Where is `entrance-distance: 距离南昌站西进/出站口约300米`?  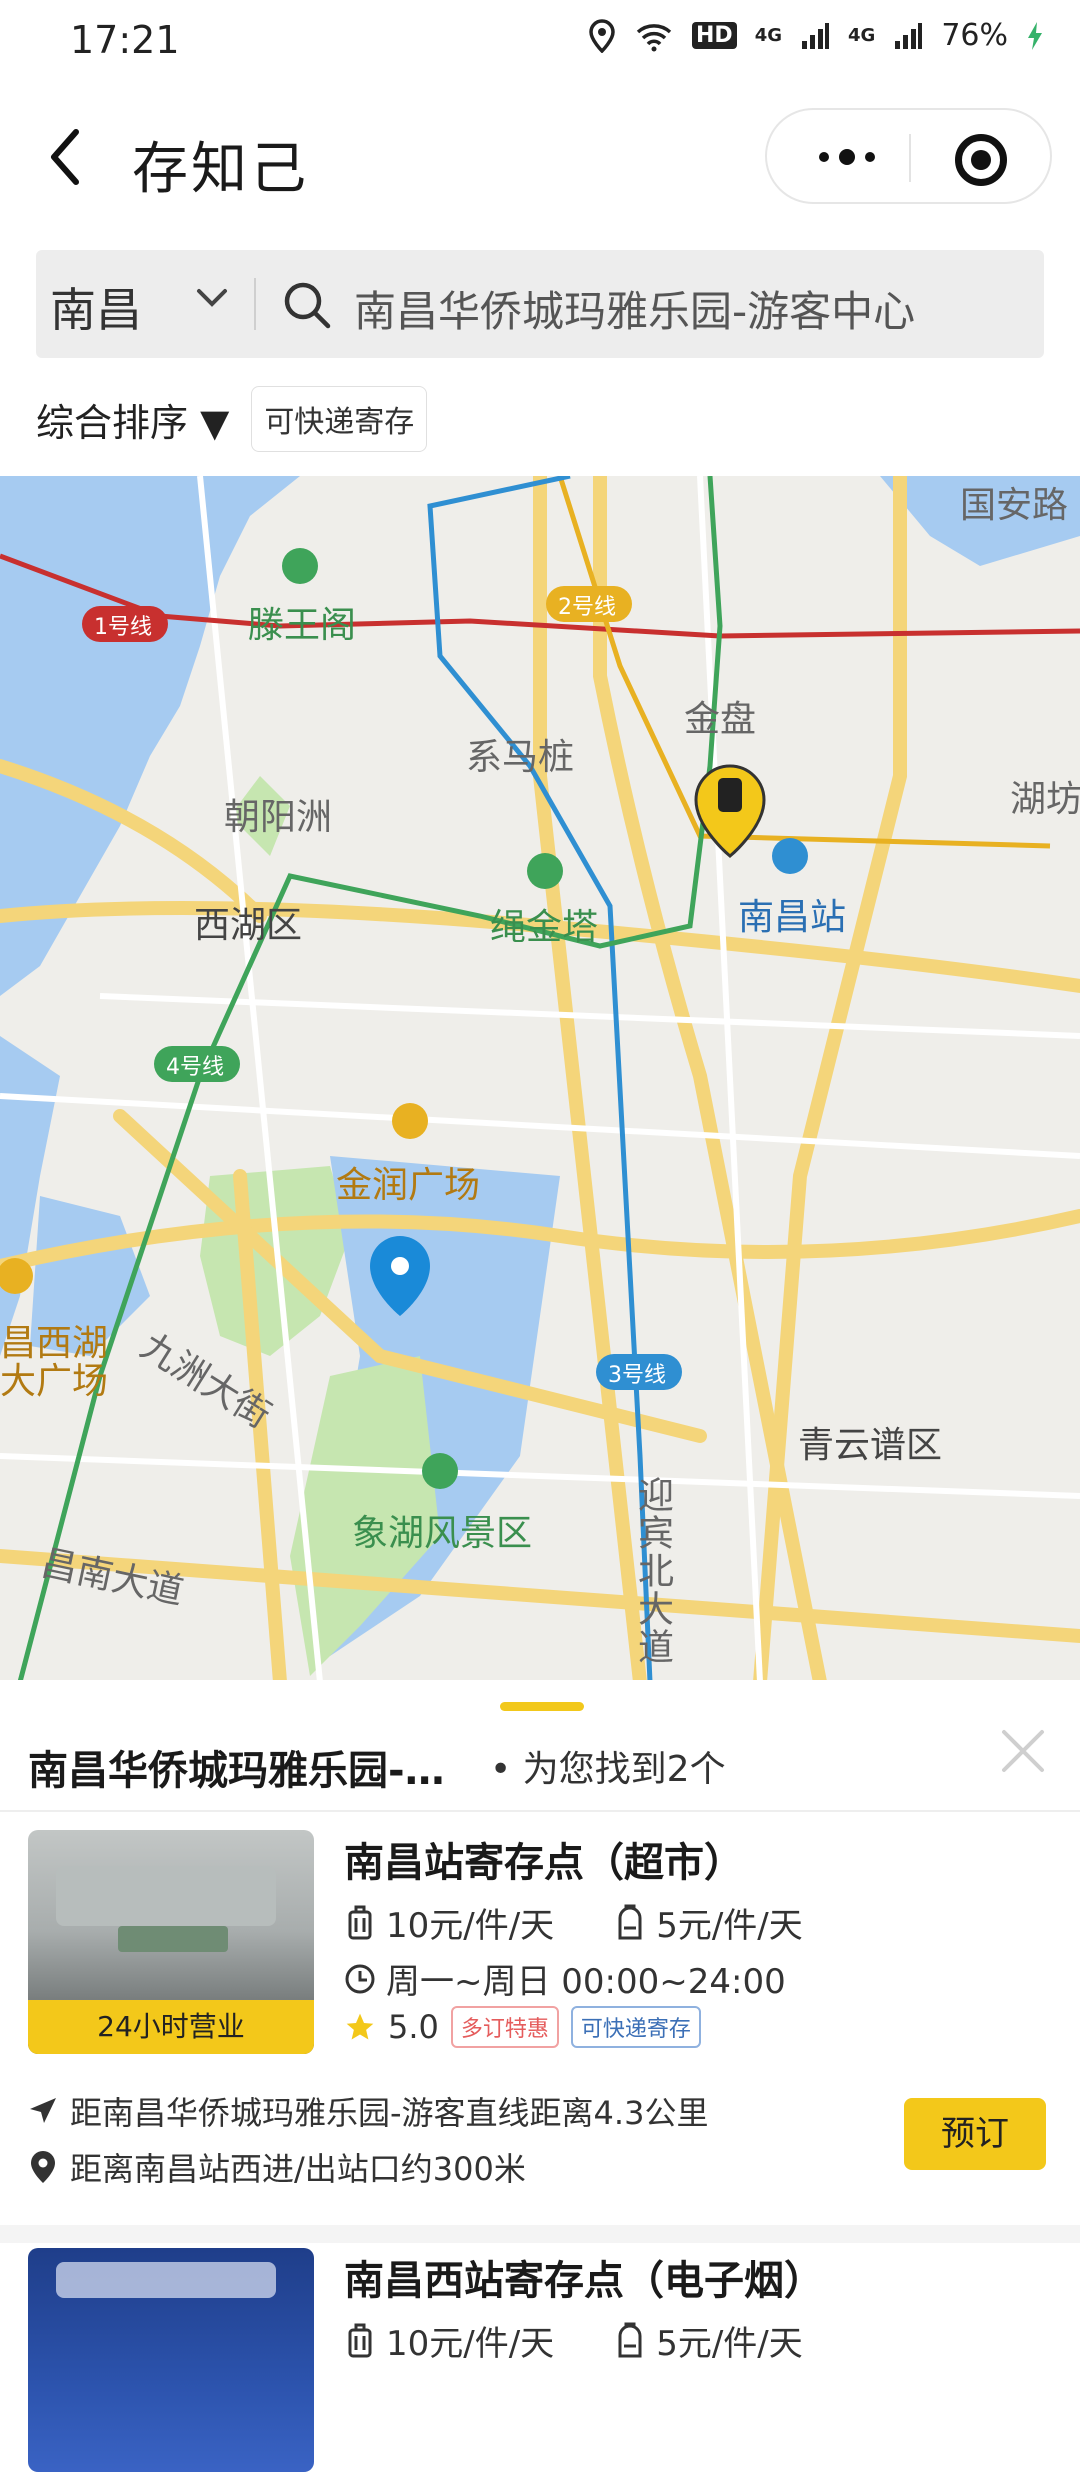
entrance-distance: 距离南昌站西进/出站口约300米 is located at coordinates (298, 2169).